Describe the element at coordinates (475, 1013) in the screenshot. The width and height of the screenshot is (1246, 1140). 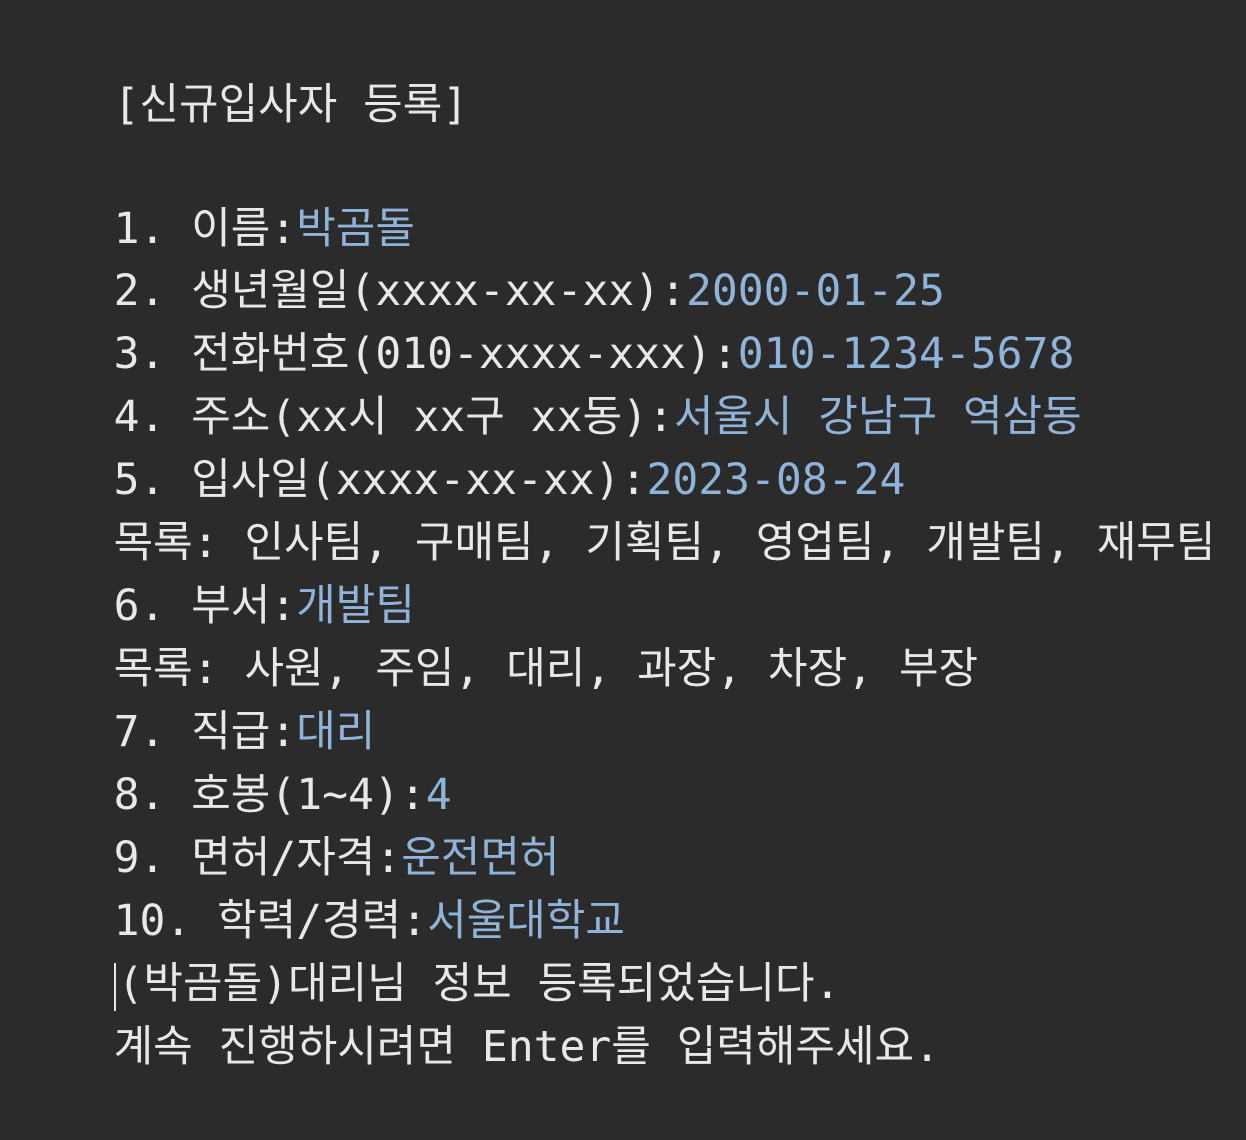
I see `continue-line: 계속 진행하시려면 Enter를 입력해주세요.` at that location.